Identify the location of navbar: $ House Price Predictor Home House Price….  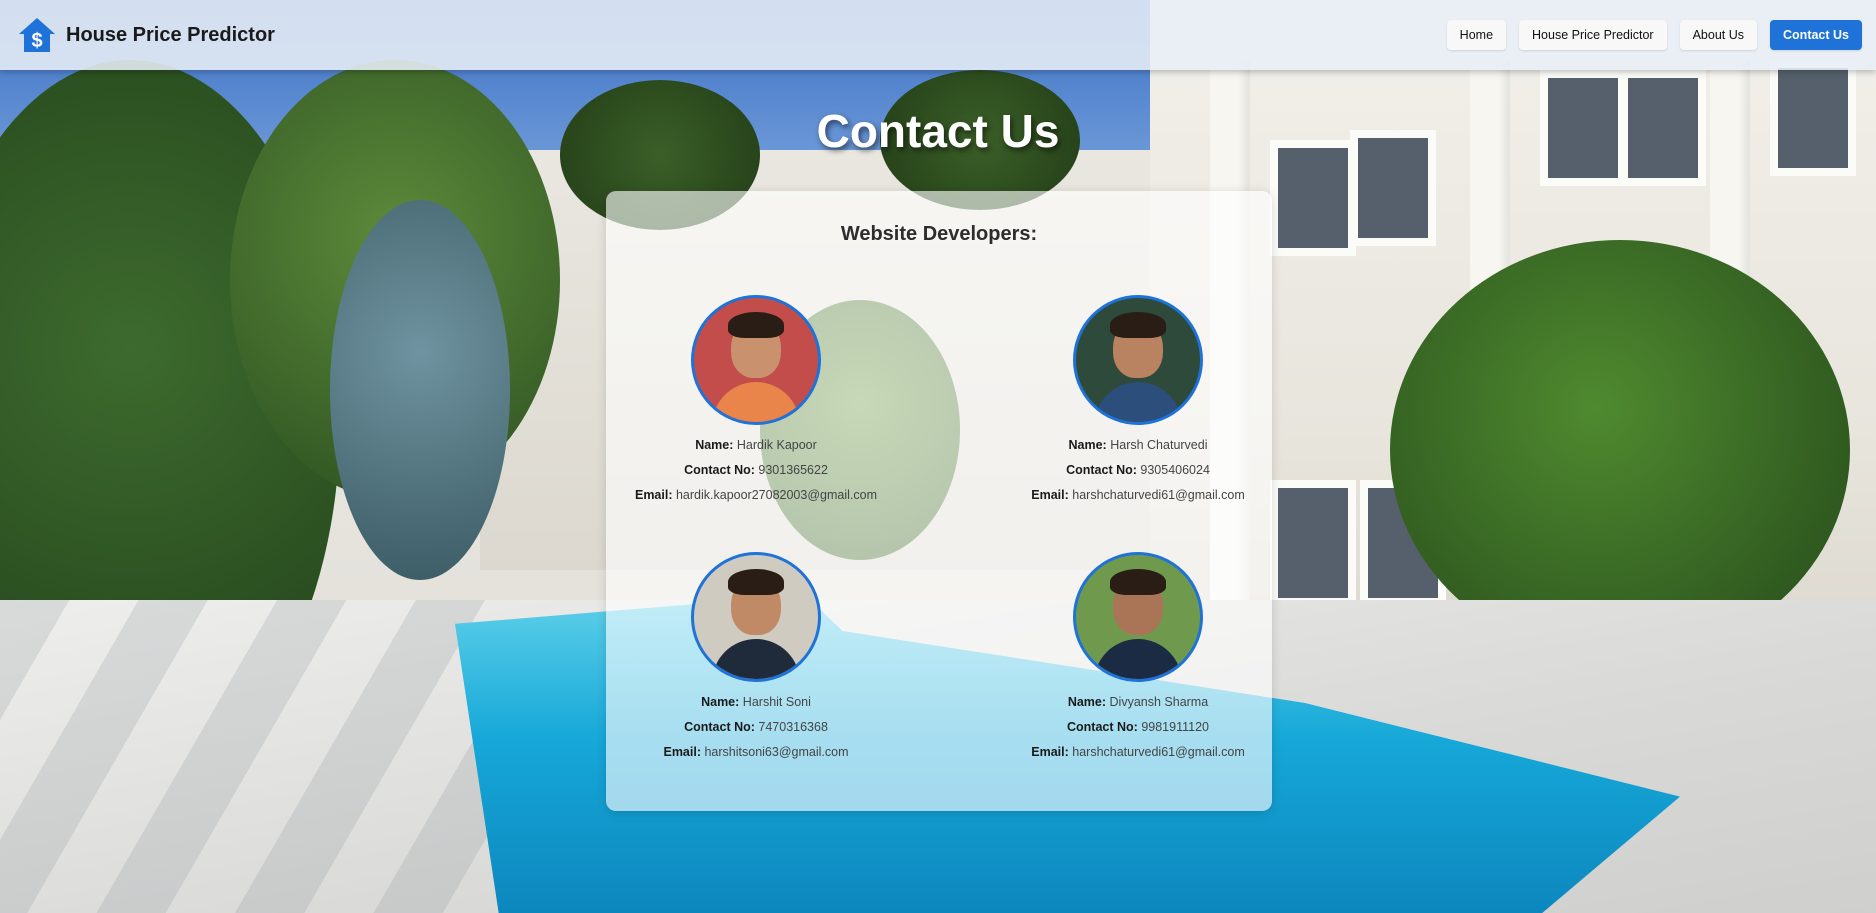
(938, 35).